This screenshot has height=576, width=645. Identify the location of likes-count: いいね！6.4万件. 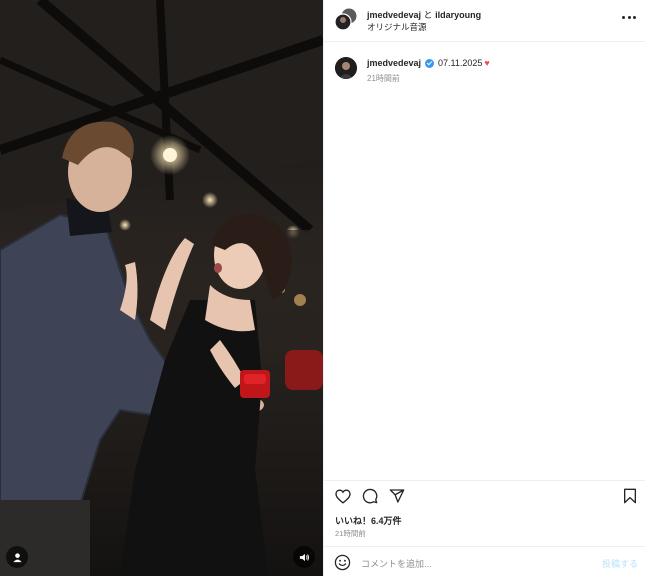
(368, 520).